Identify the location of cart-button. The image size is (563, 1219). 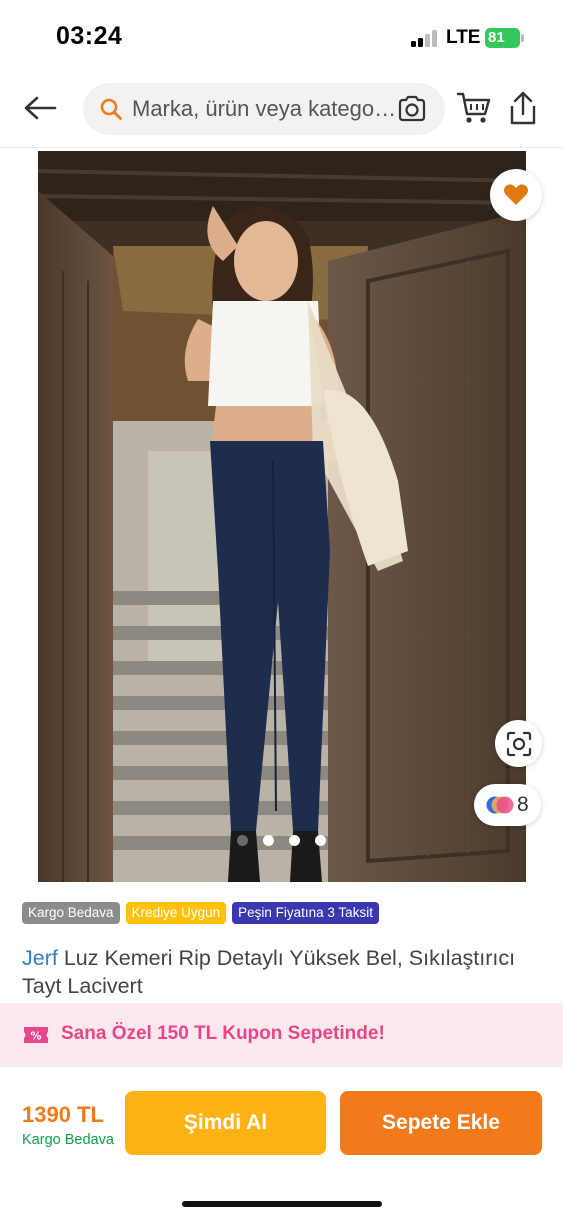
(474, 108).